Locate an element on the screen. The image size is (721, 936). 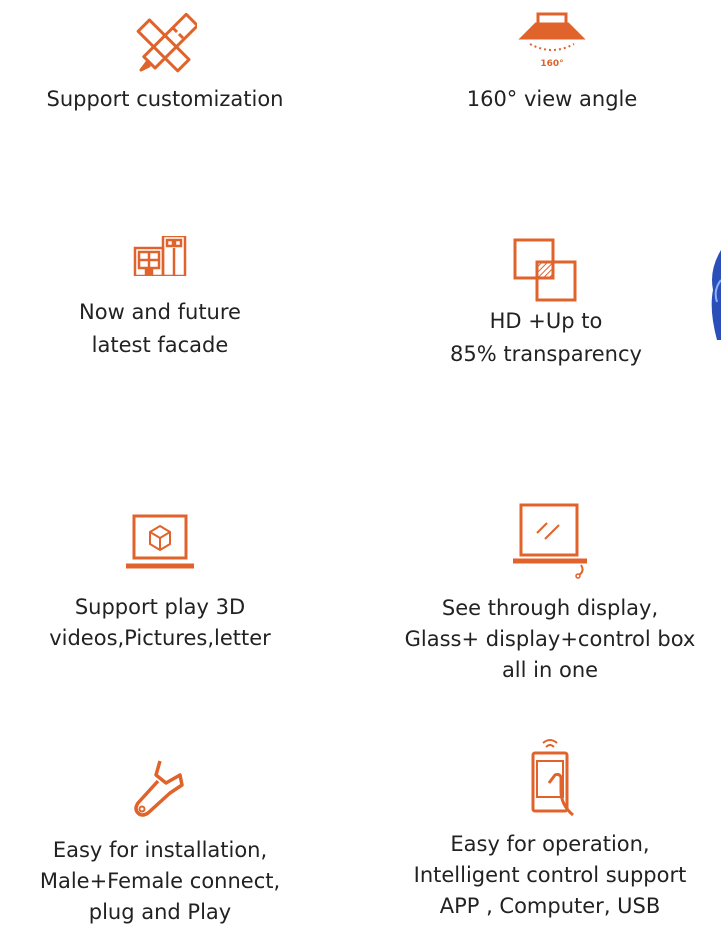
angle-text: 160° is located at coordinates (551, 64).